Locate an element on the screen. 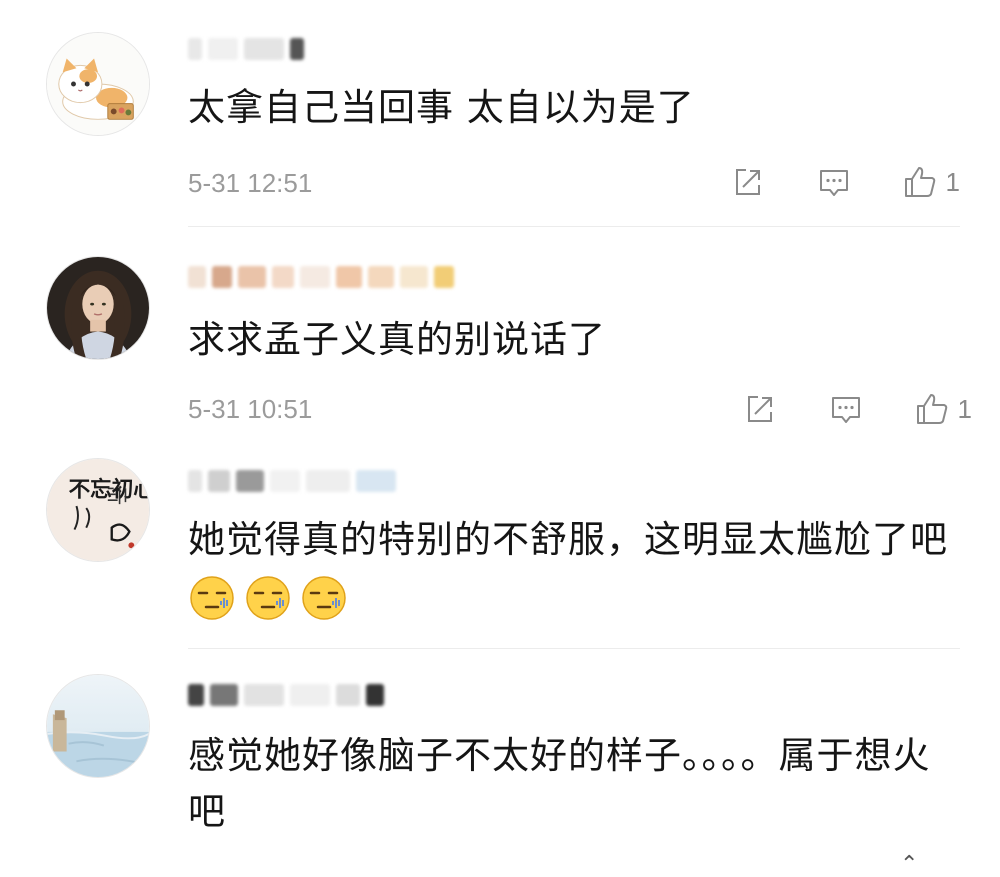 The height and width of the screenshot is (877, 1000). collapse-caret-icon: ⌃ is located at coordinates (909, 864).